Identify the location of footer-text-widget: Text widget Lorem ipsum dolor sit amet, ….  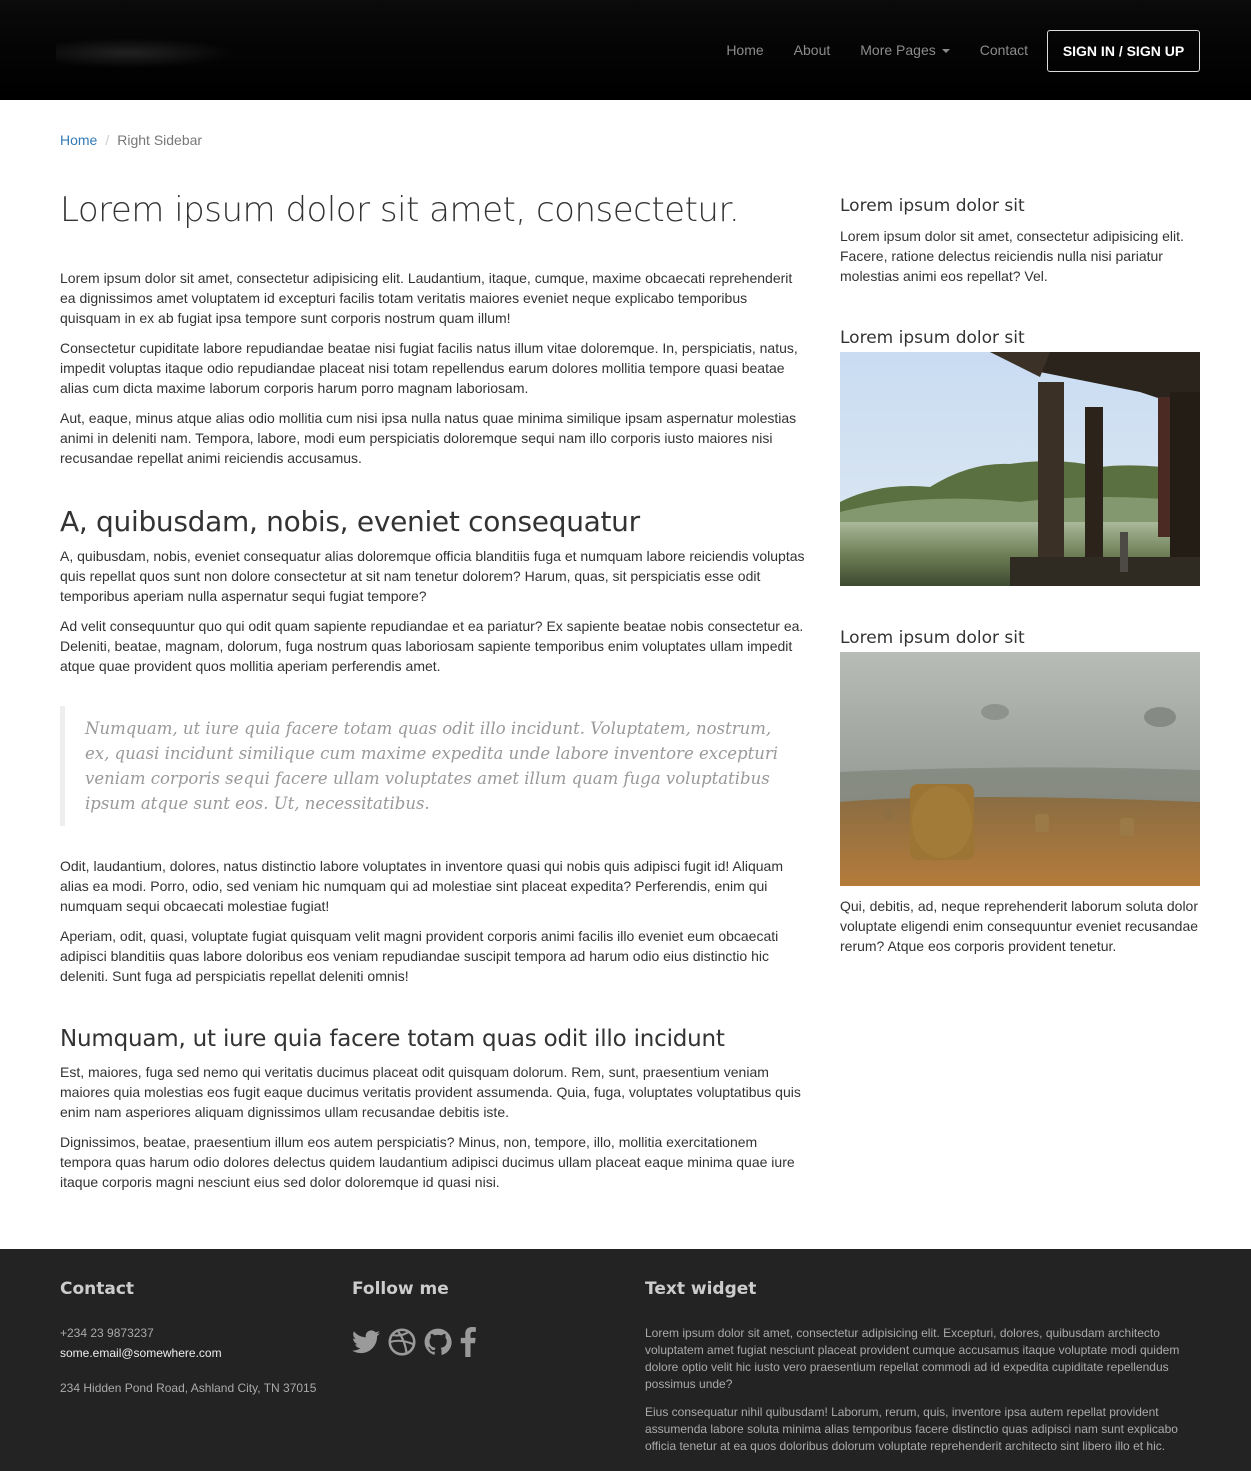
(915, 1366).